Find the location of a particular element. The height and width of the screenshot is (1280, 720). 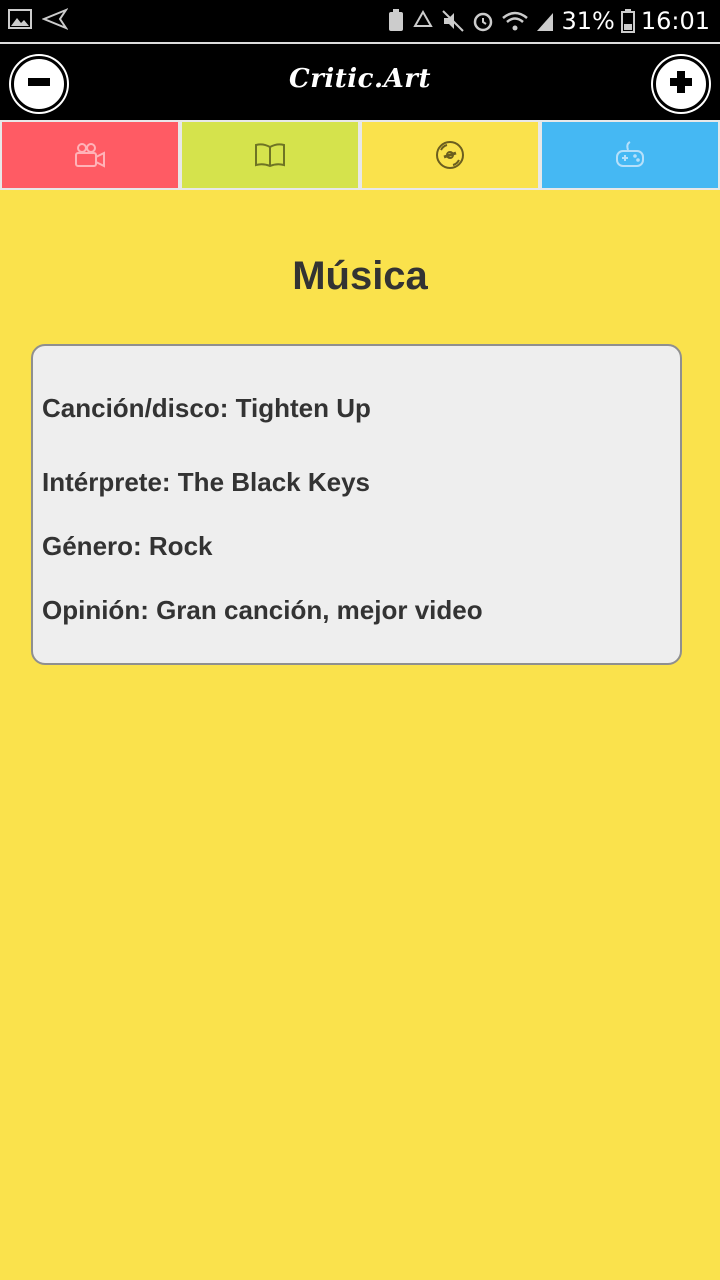

signal-icon is located at coordinates (545, 21).